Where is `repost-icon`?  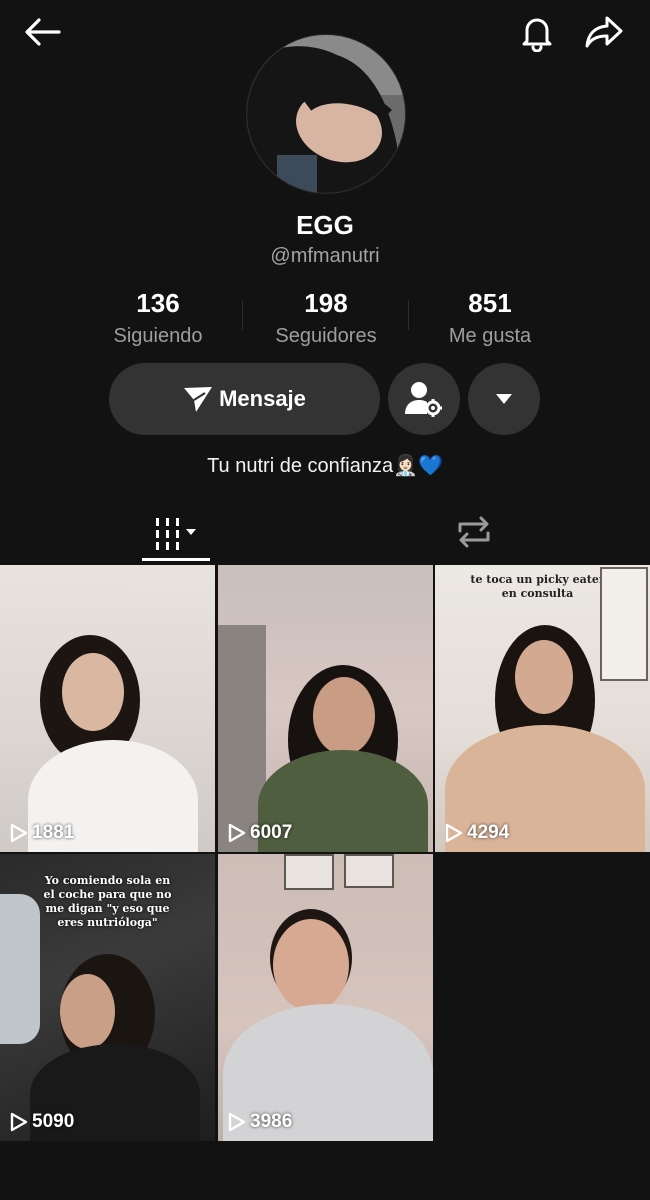
repost-icon is located at coordinates (474, 532).